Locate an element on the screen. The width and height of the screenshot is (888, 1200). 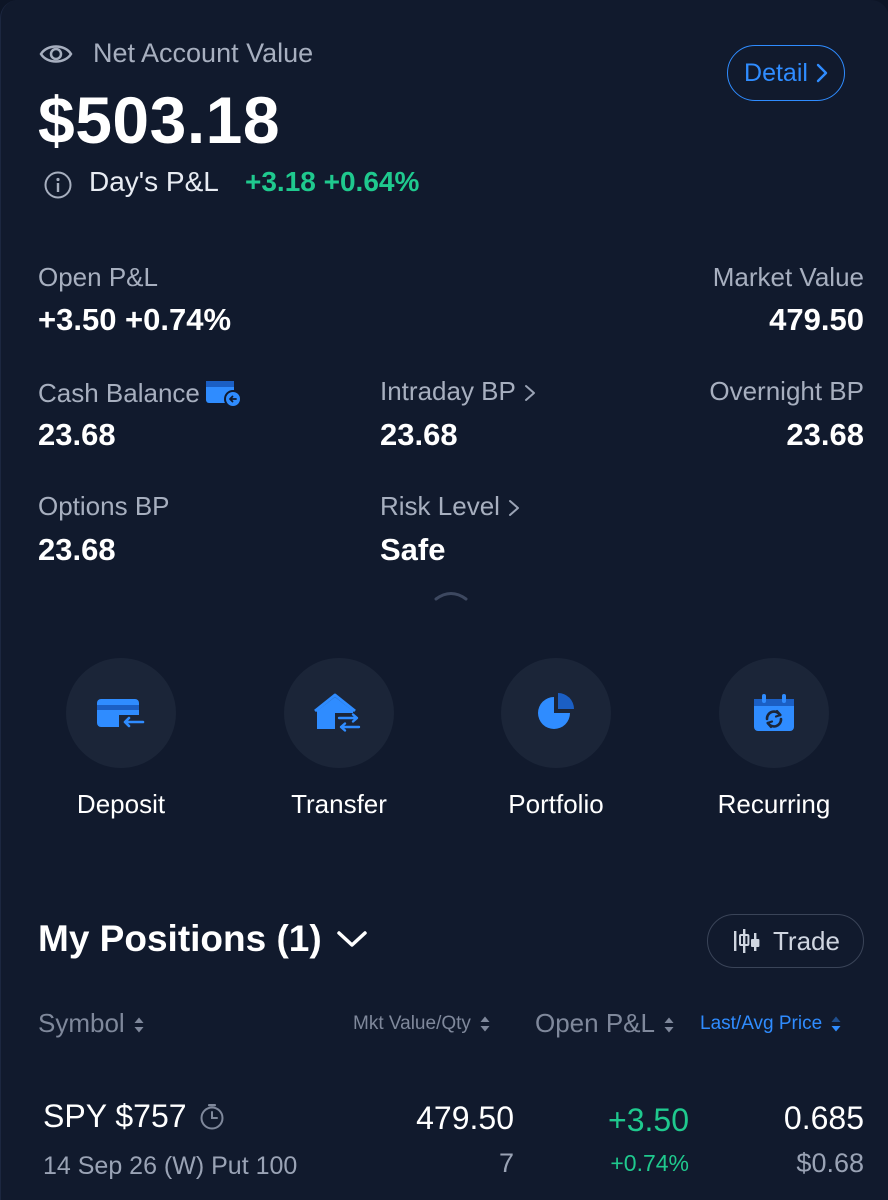
risk-level-value: Safe is located at coordinates (413, 549).